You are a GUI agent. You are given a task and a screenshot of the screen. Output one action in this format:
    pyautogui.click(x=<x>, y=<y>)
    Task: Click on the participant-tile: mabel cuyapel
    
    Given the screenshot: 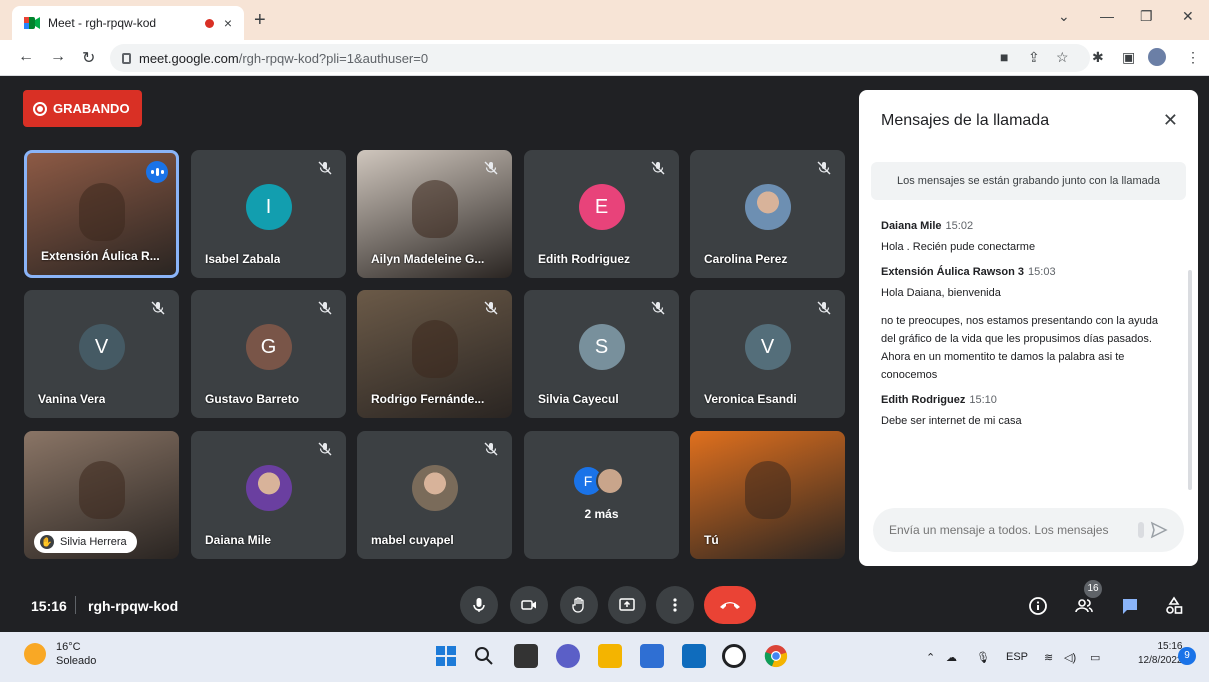 What is the action you would take?
    pyautogui.click(x=434, y=495)
    